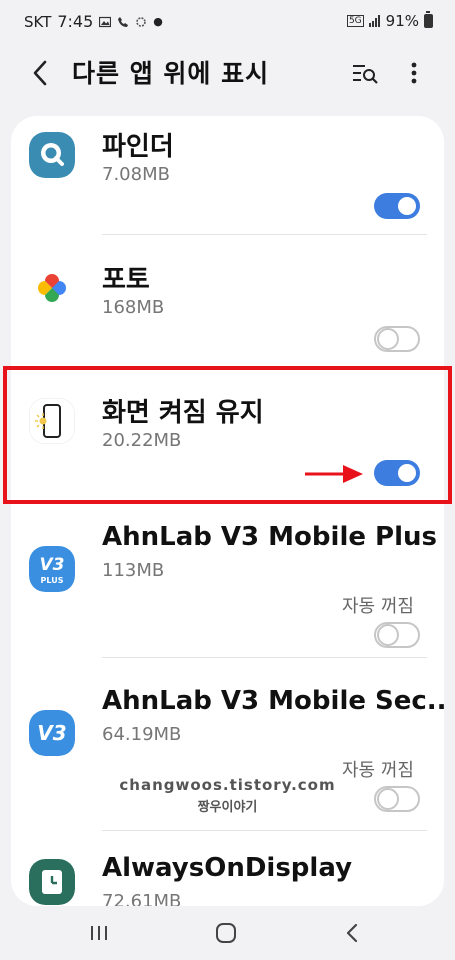 The width and height of the screenshot is (455, 960). What do you see at coordinates (133, 570) in the screenshot?
I see `app-size: 113MB` at bounding box center [133, 570].